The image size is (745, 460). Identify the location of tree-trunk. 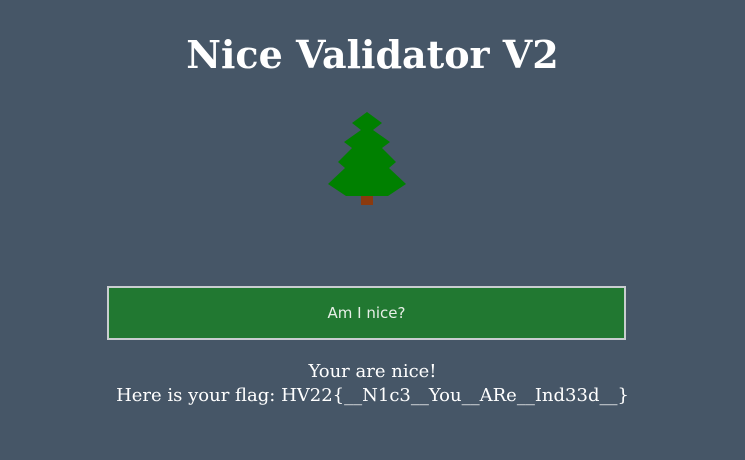
(367, 200).